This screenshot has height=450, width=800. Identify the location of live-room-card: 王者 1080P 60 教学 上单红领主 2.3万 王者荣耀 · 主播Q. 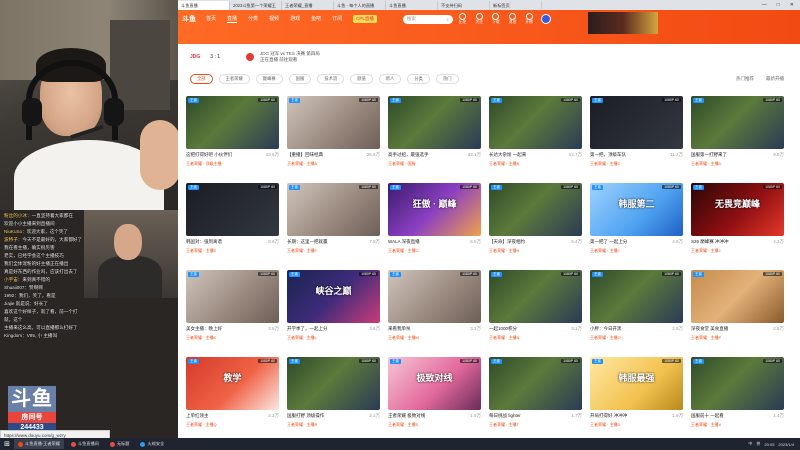
(232, 398).